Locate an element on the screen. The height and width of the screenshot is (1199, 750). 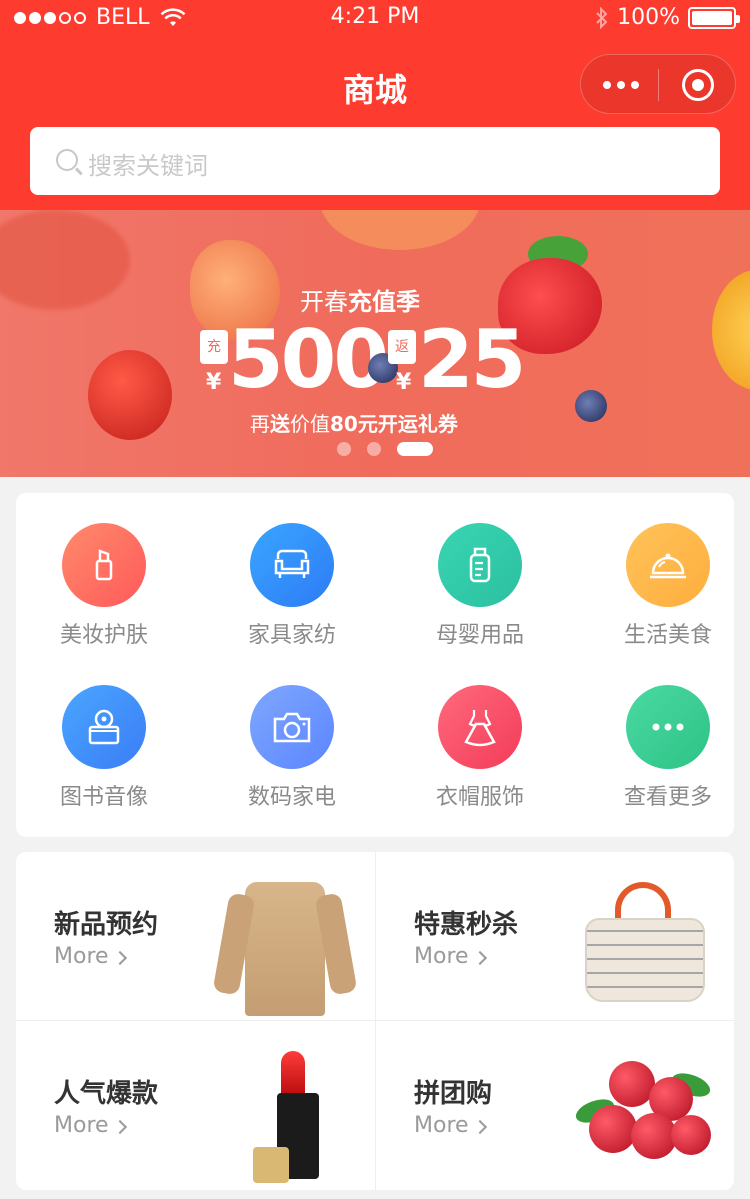
capsule-divider is located at coordinates (658, 85).